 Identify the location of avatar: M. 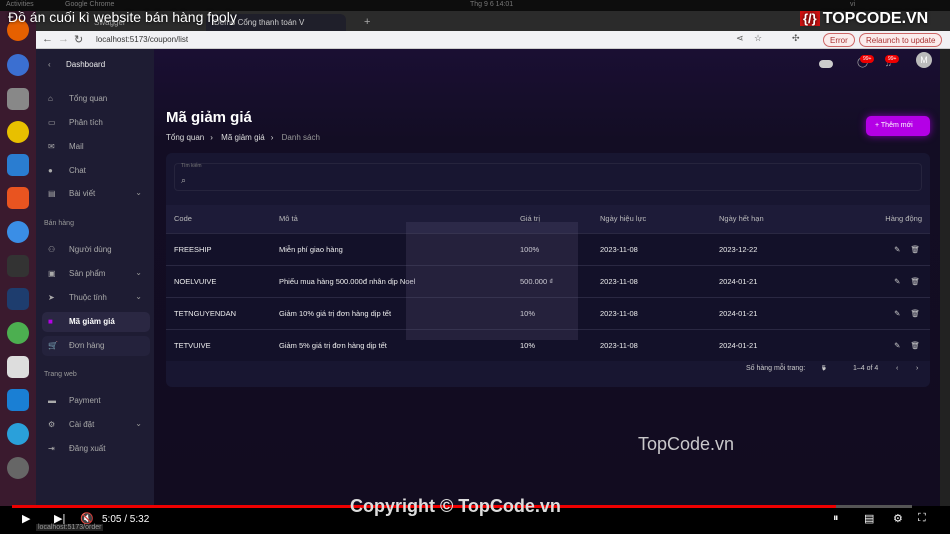
(924, 60).